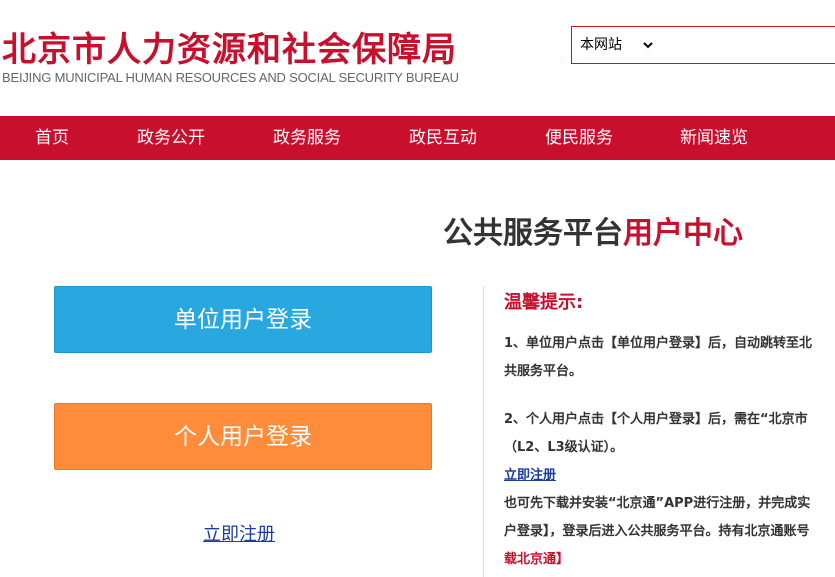  Describe the element at coordinates (536, 557) in the screenshot. I see `download-app-link: 载北京通】` at that location.